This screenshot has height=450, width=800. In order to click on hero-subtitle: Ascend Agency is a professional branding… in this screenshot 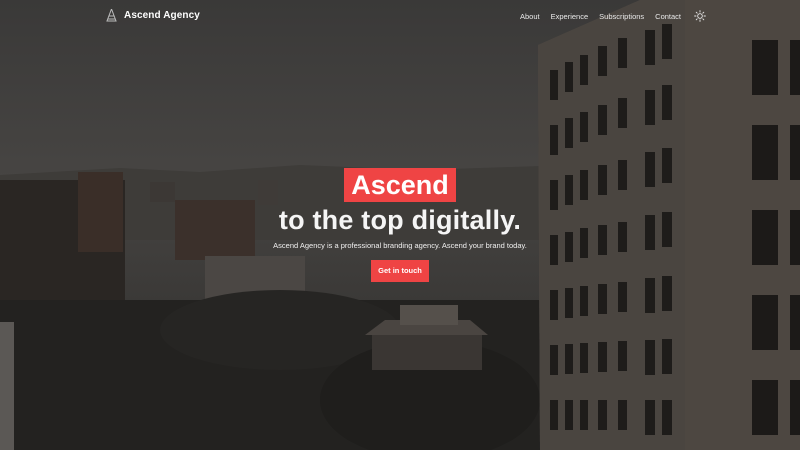, I will do `click(400, 245)`.